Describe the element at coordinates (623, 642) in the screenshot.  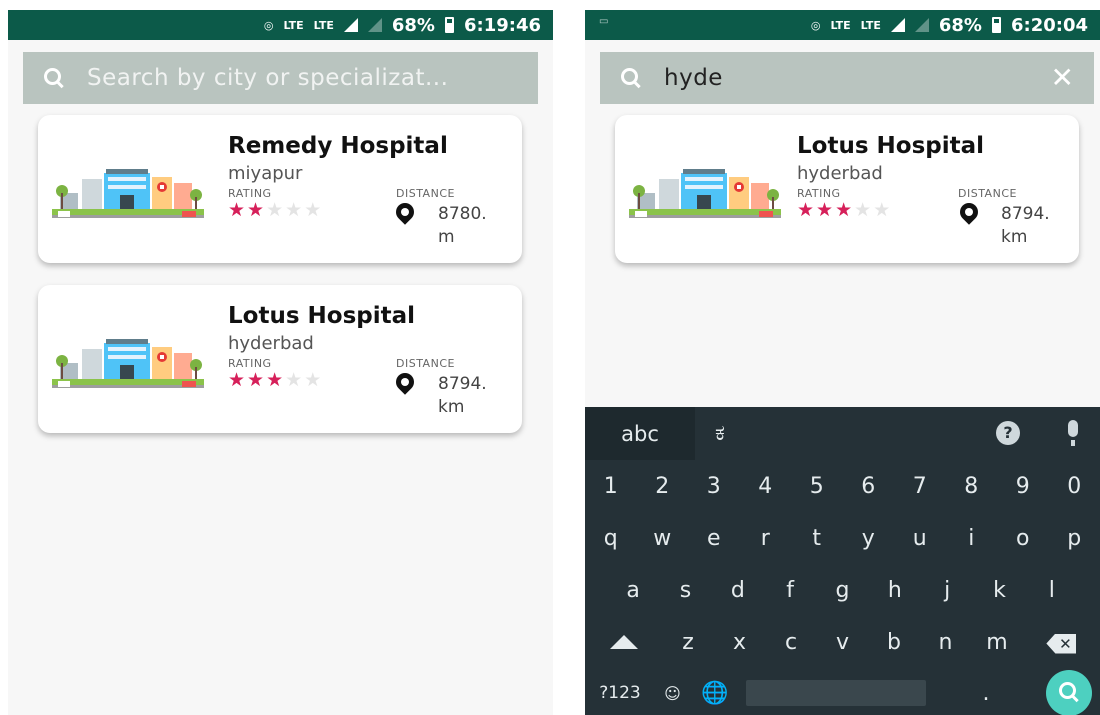
I see `shift-key` at that location.